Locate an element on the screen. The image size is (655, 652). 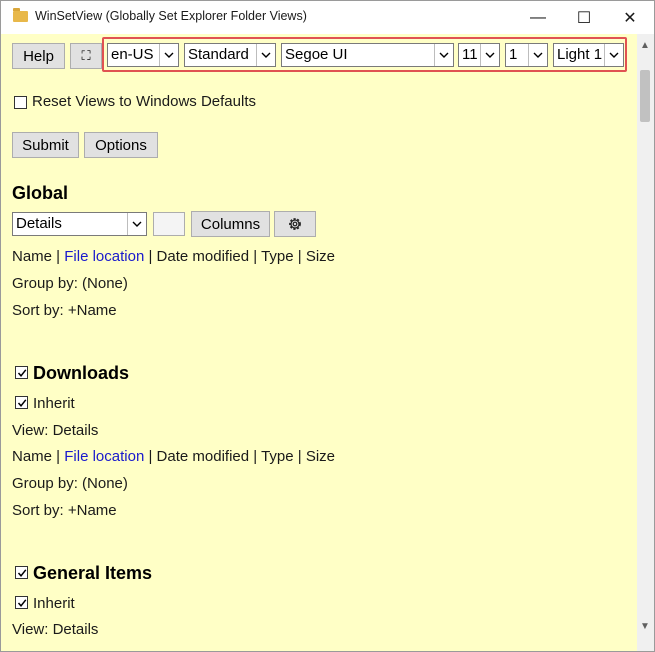
font-select: Segoe UI is located at coordinates (367, 55).